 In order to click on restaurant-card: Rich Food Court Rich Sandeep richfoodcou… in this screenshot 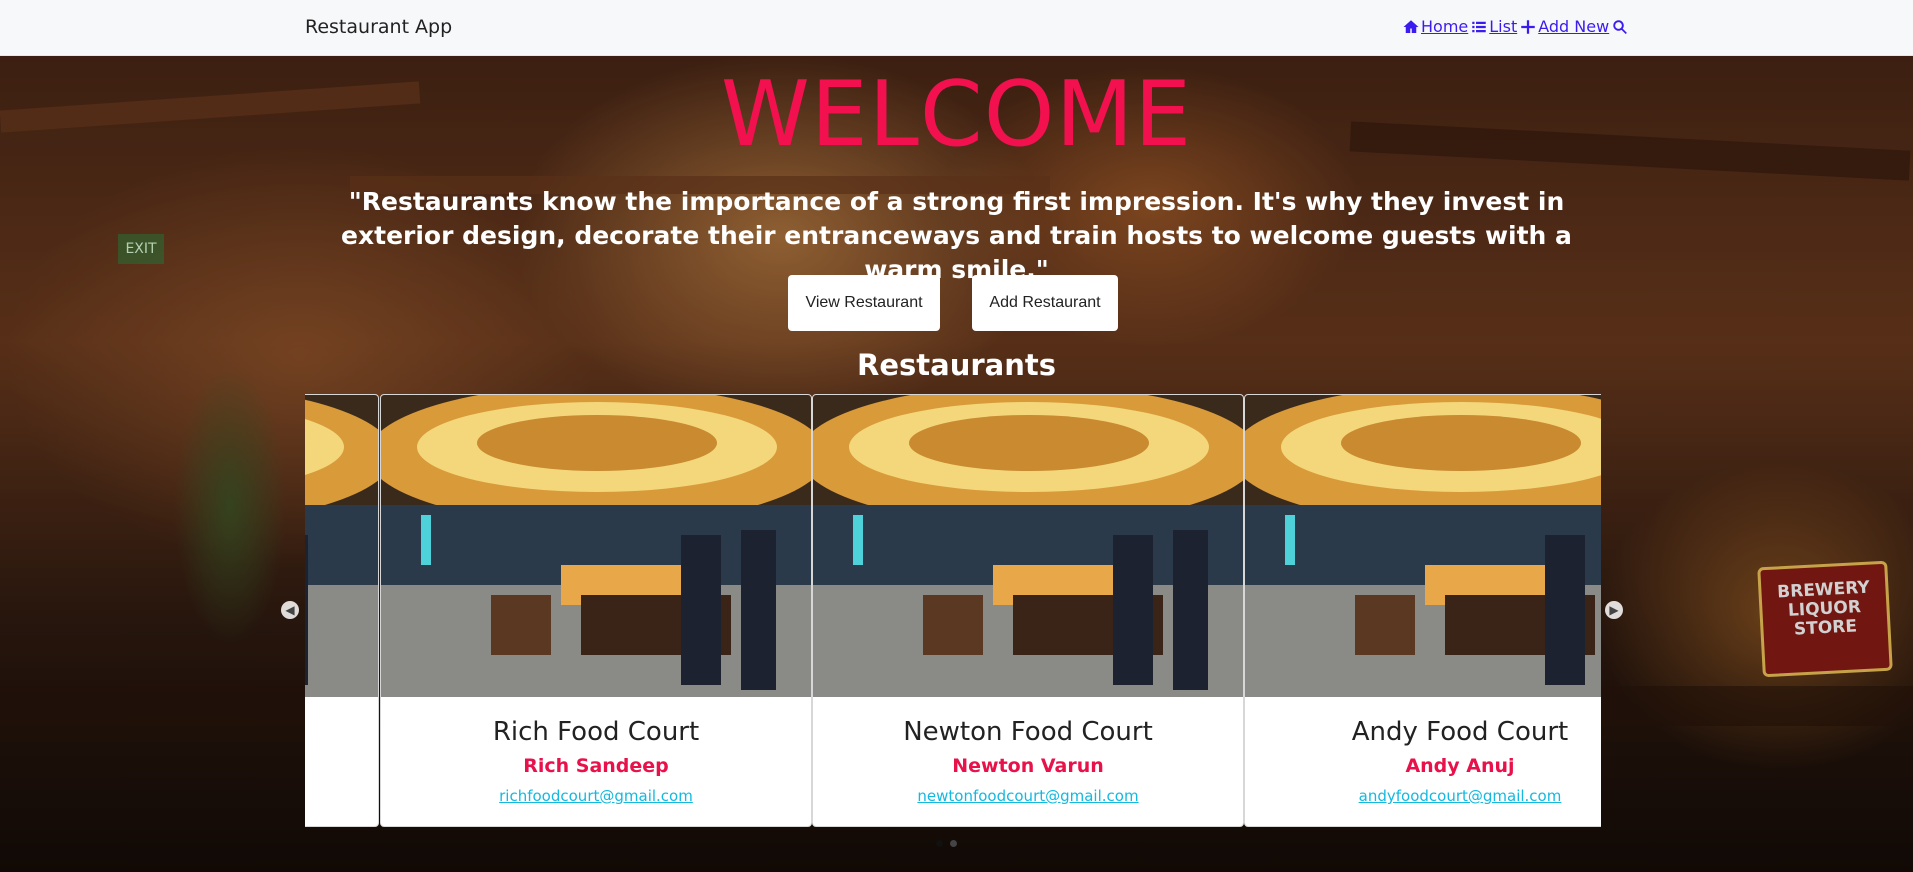, I will do `click(596, 610)`.